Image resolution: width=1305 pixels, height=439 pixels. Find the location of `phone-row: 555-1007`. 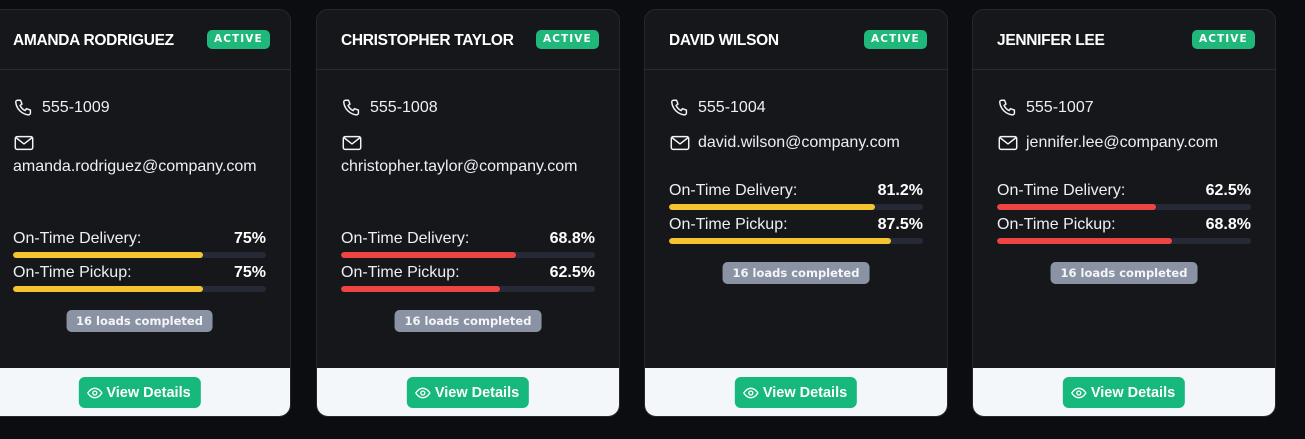

phone-row: 555-1007 is located at coordinates (1045, 108).